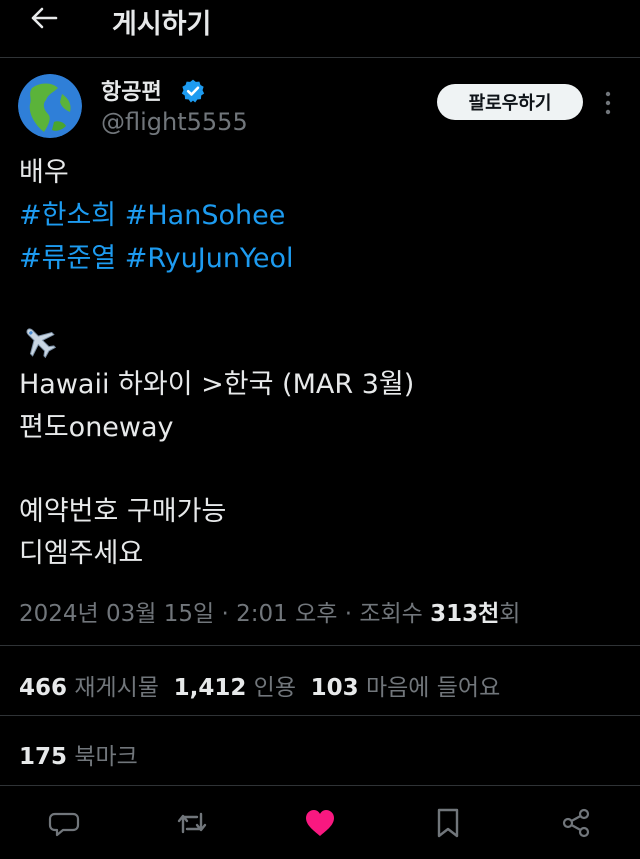  I want to click on post-timestamp: 2024년 03월 15일 · 2:01 오후 · 조회수 313천회, so click(270, 614).